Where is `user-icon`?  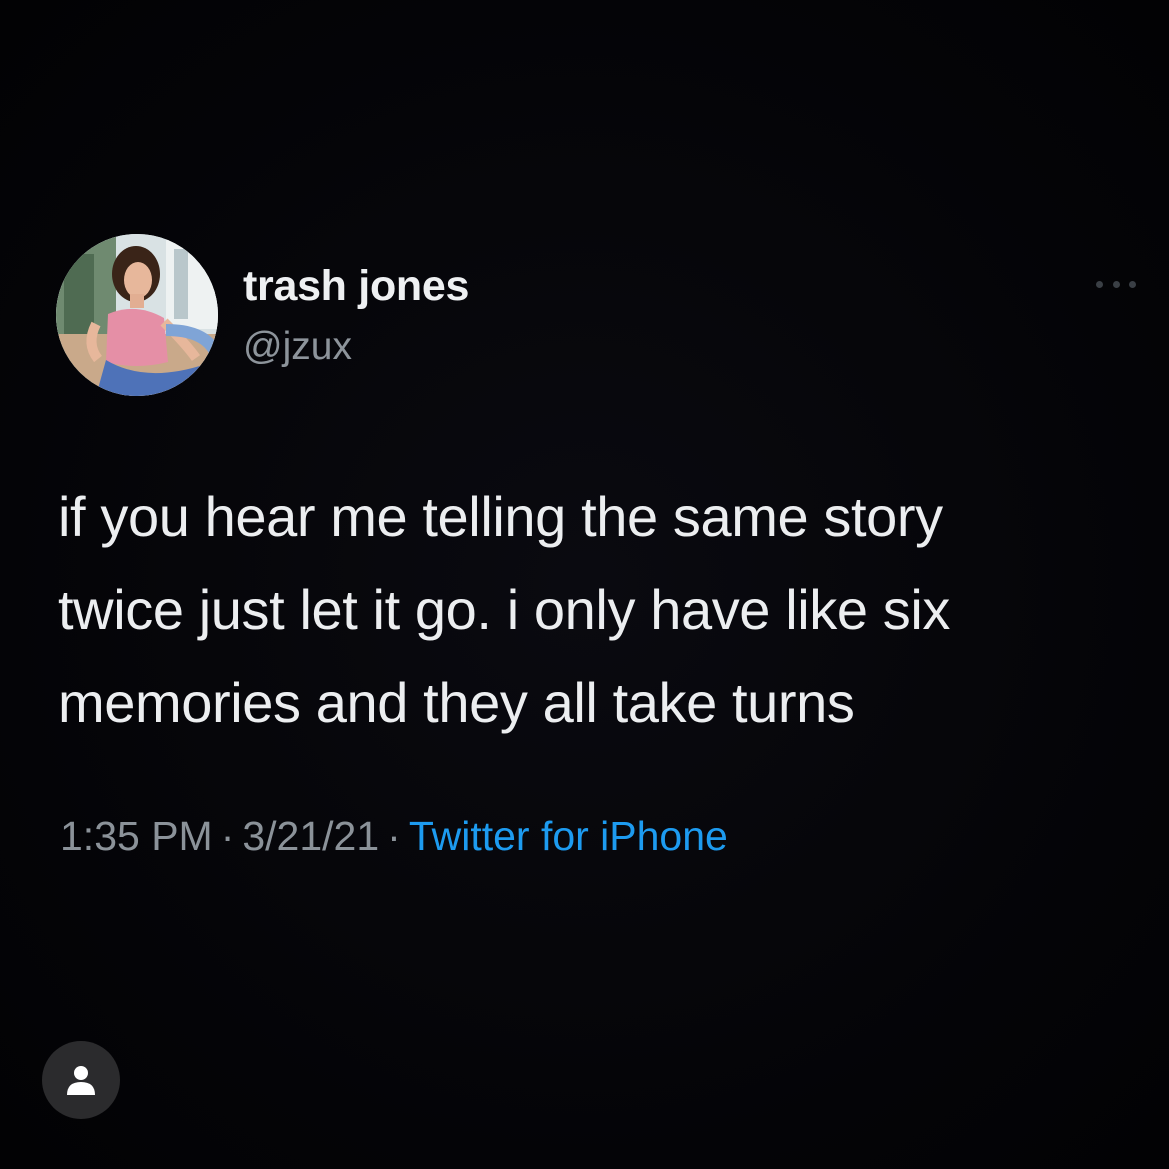
user-icon is located at coordinates (81, 1080).